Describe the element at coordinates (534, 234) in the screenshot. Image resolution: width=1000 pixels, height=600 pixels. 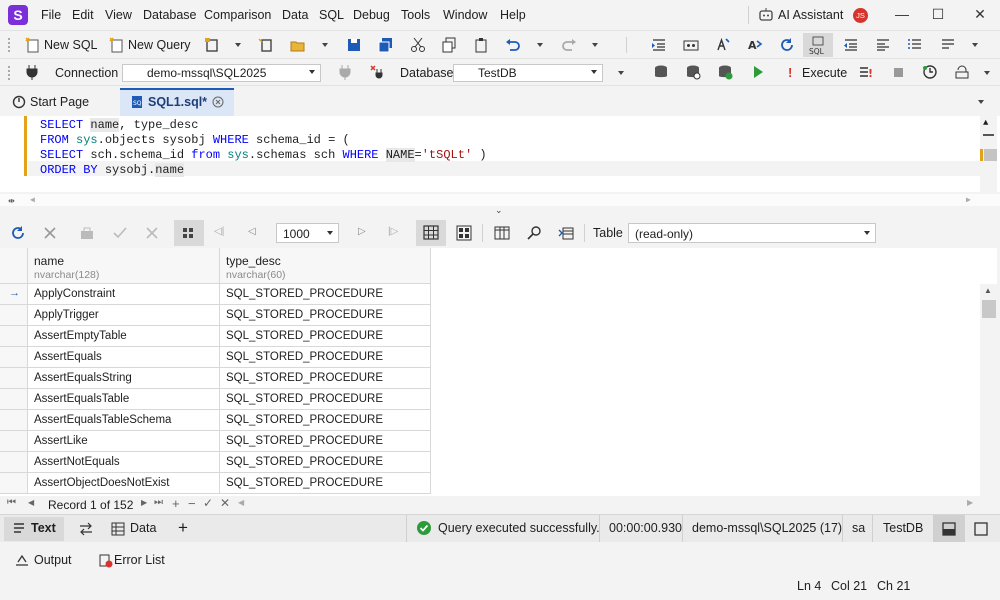
I see `find-icon` at that location.